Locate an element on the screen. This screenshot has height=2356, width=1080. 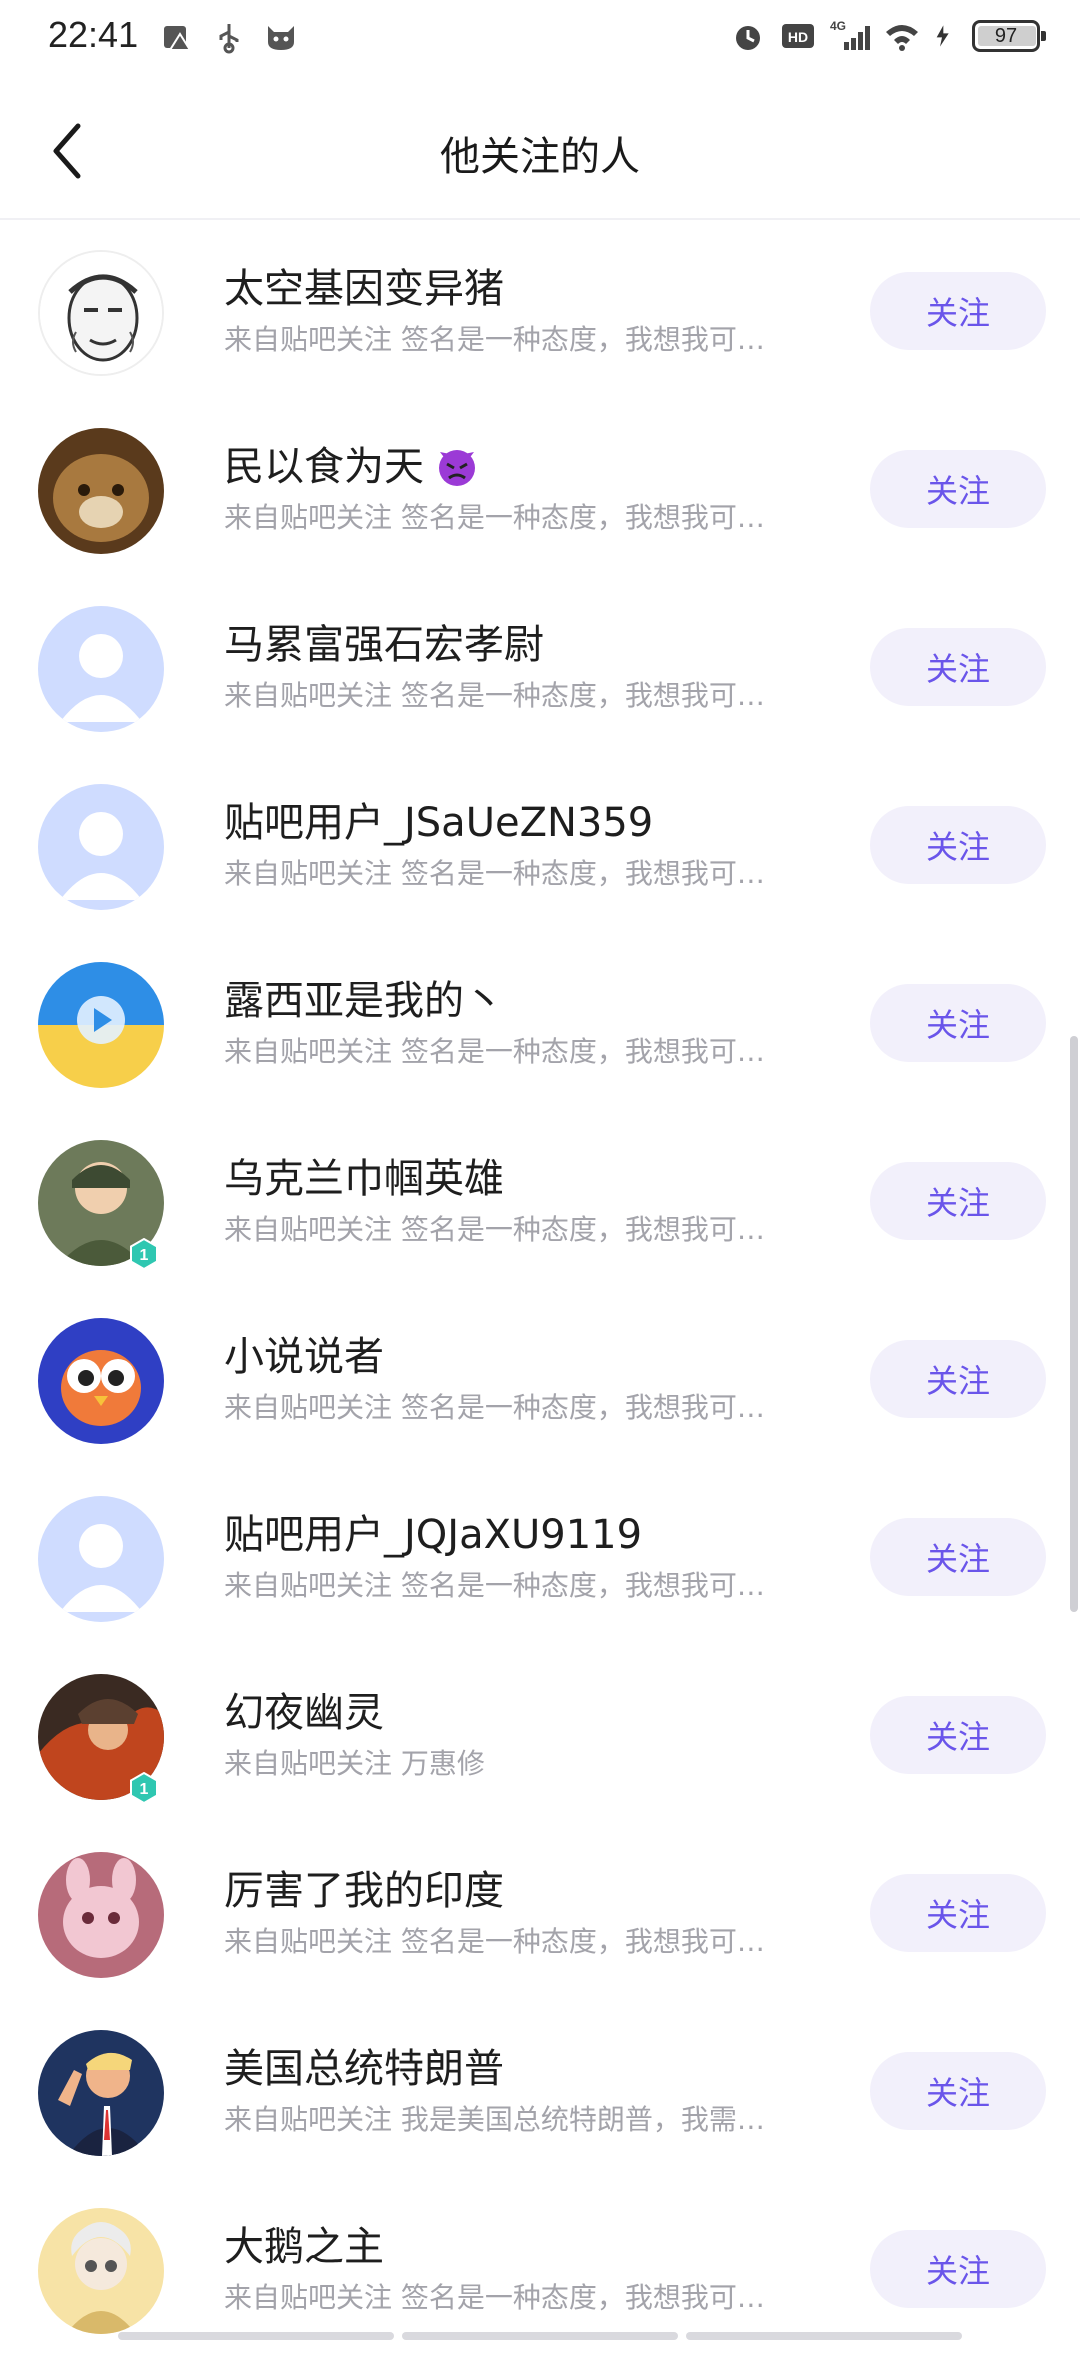
user-name-text: 民以食为天 is located at coordinates (324, 467).